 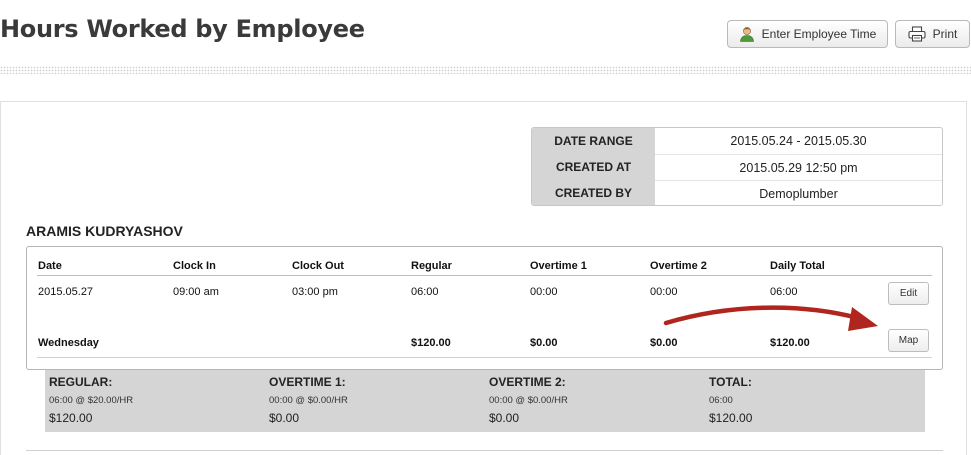 What do you see at coordinates (484, 357) in the screenshot?
I see `row-divider-line` at bounding box center [484, 357].